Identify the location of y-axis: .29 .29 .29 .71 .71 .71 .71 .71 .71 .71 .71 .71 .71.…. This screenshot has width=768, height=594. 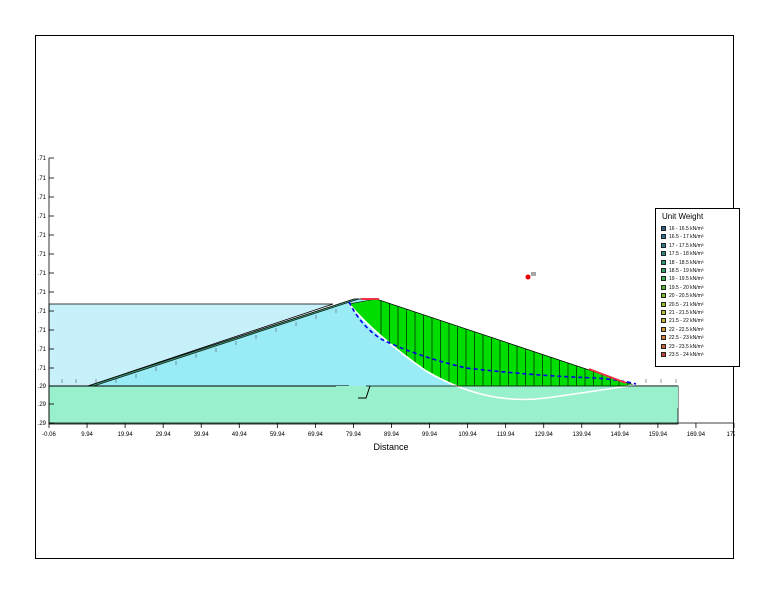
(46, 291).